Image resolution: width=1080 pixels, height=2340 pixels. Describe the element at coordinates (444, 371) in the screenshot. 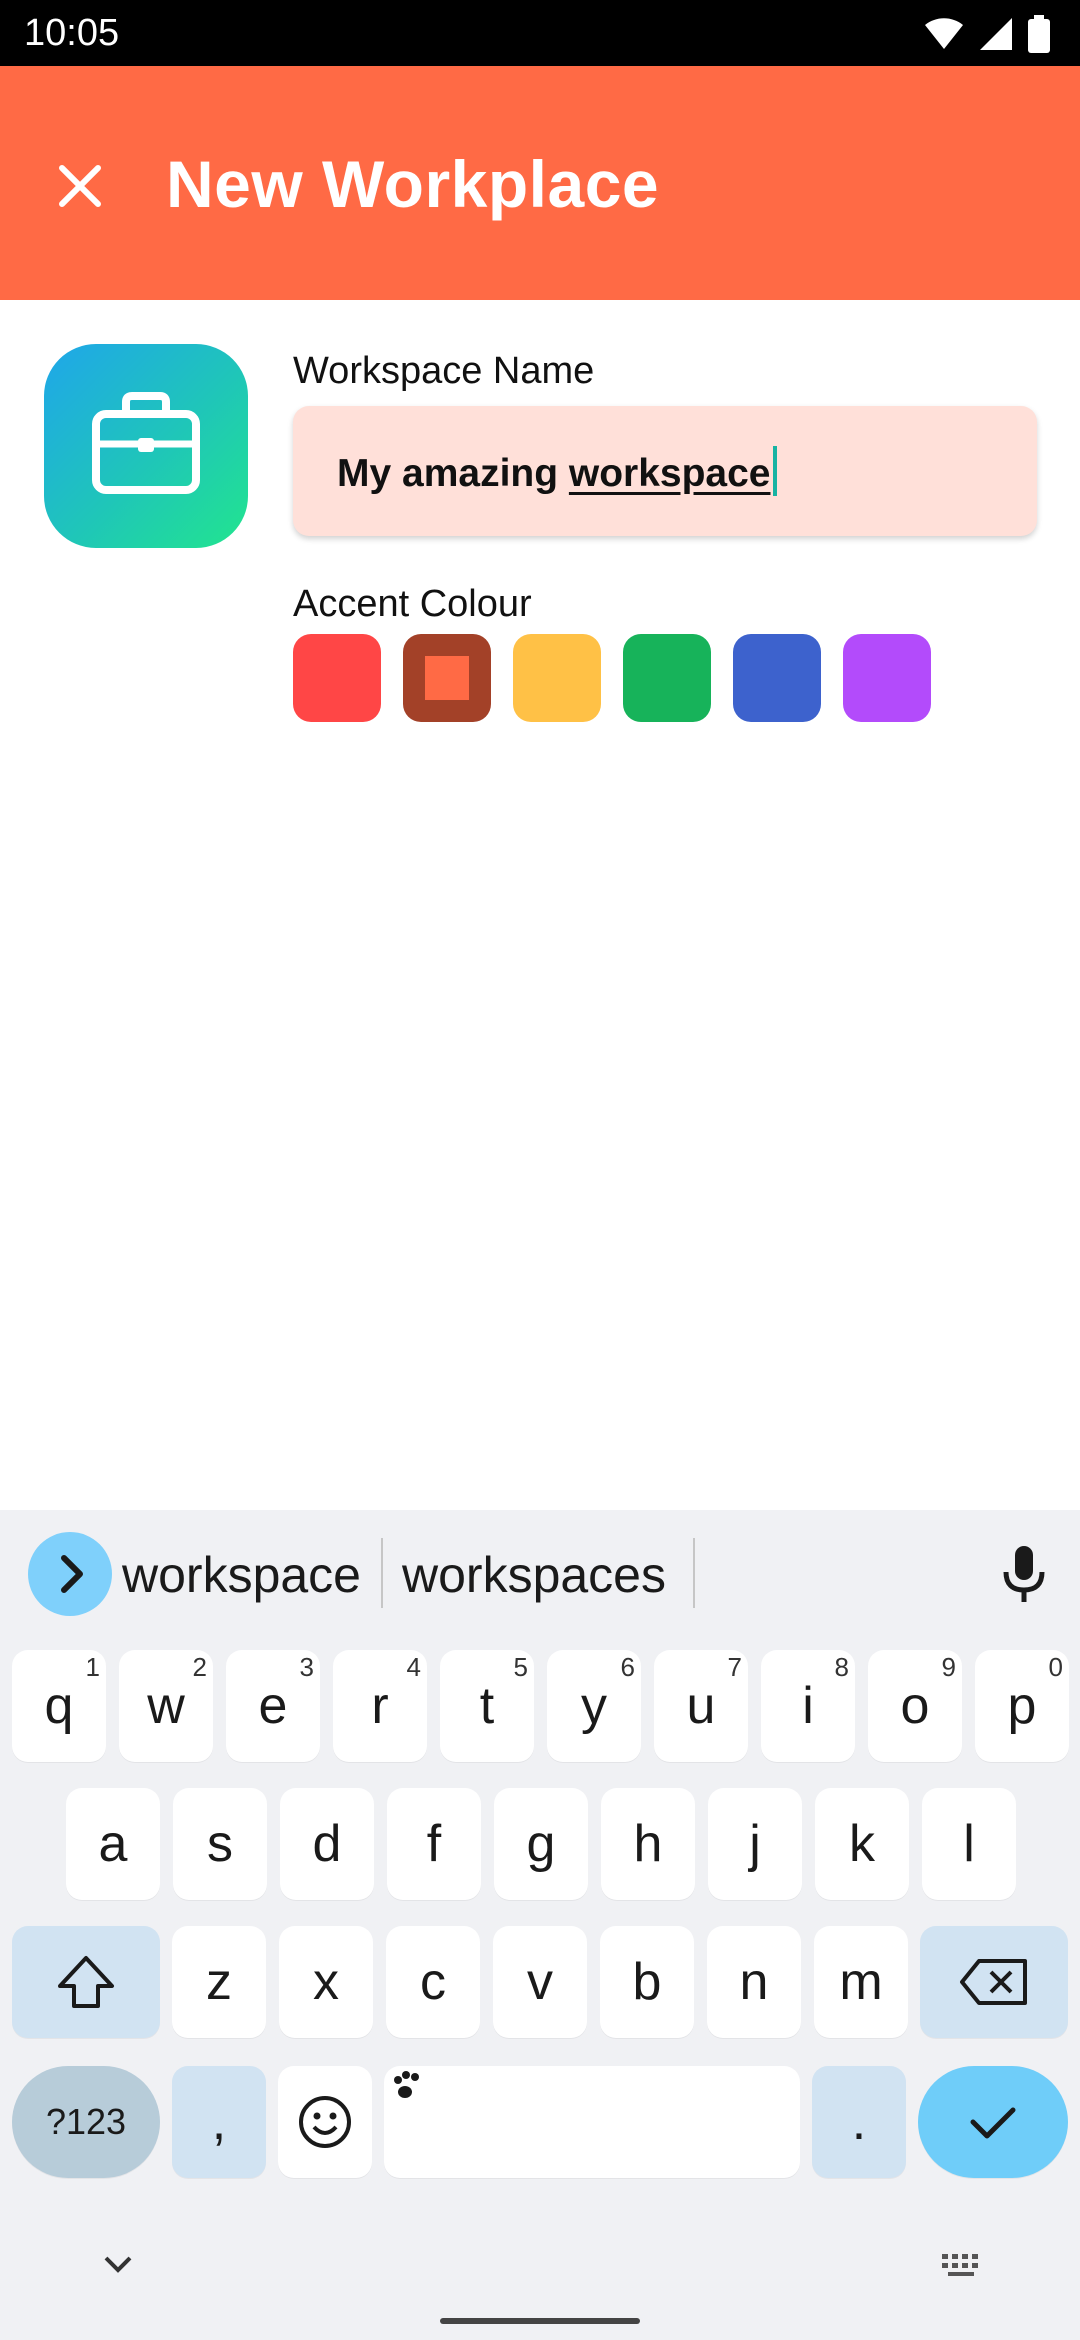

I see `workspace-name-label: Workspace Name` at that location.